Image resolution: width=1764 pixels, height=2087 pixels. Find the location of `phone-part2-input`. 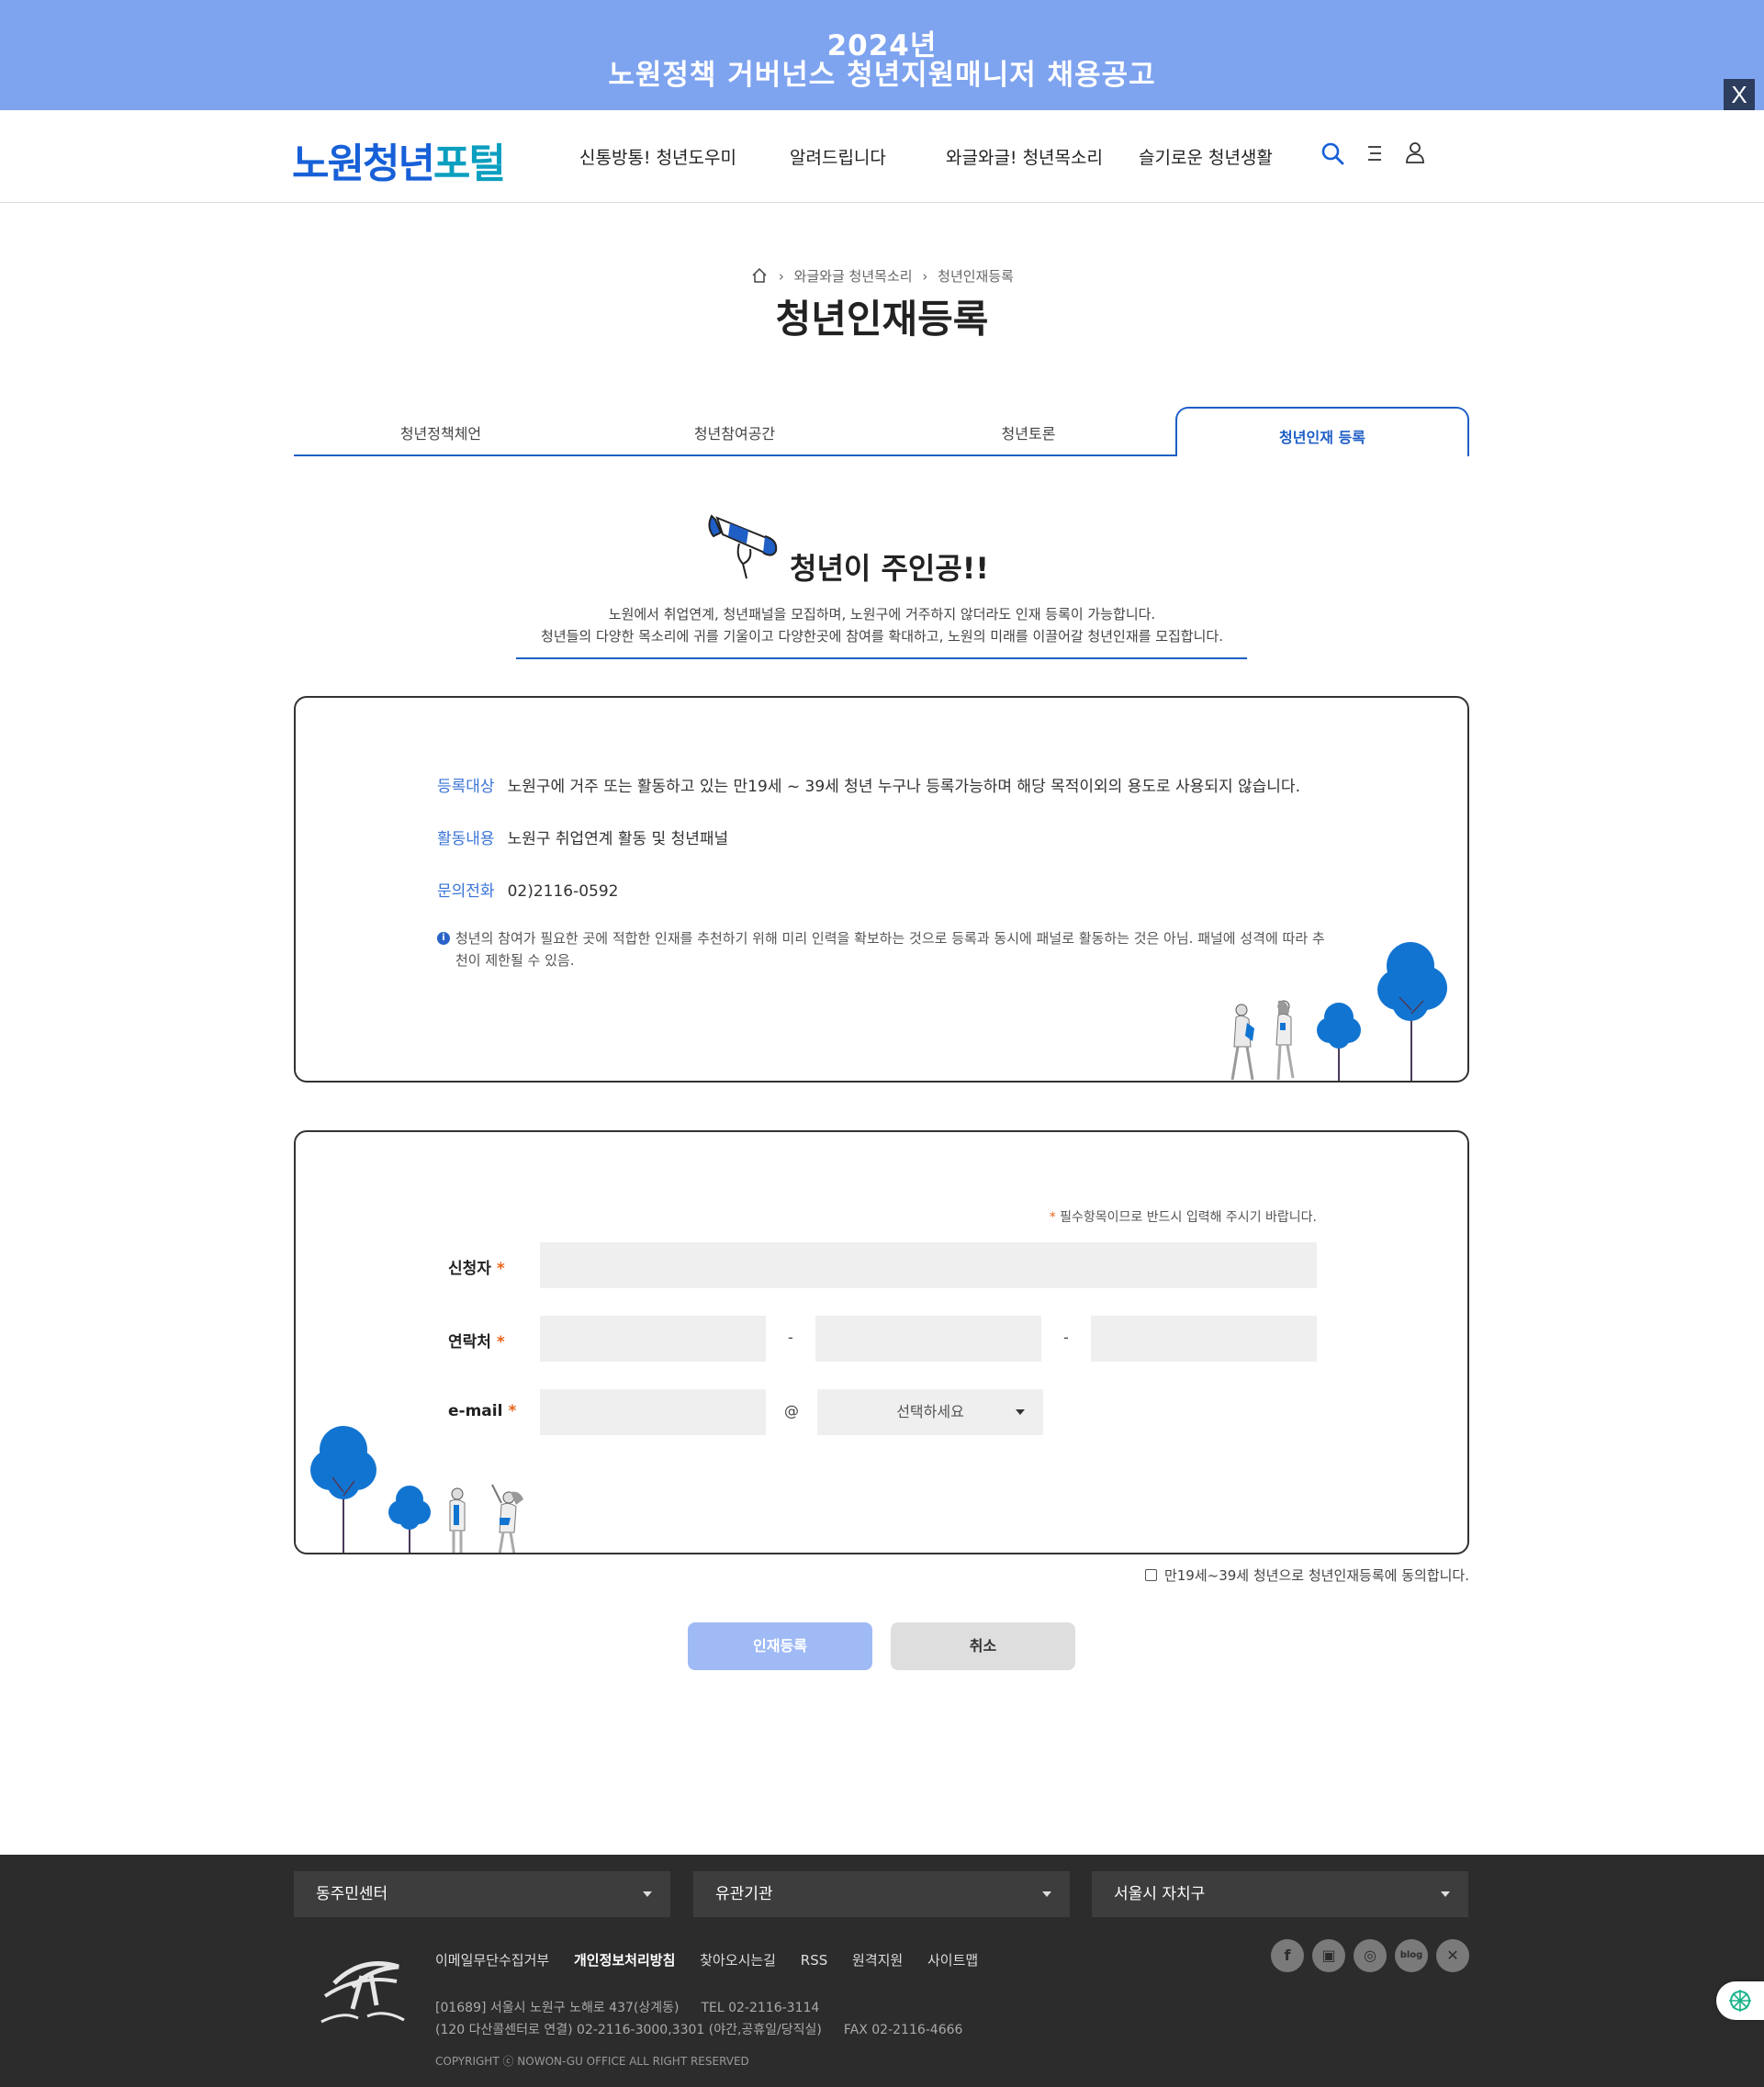

phone-part2-input is located at coordinates (928, 1339).